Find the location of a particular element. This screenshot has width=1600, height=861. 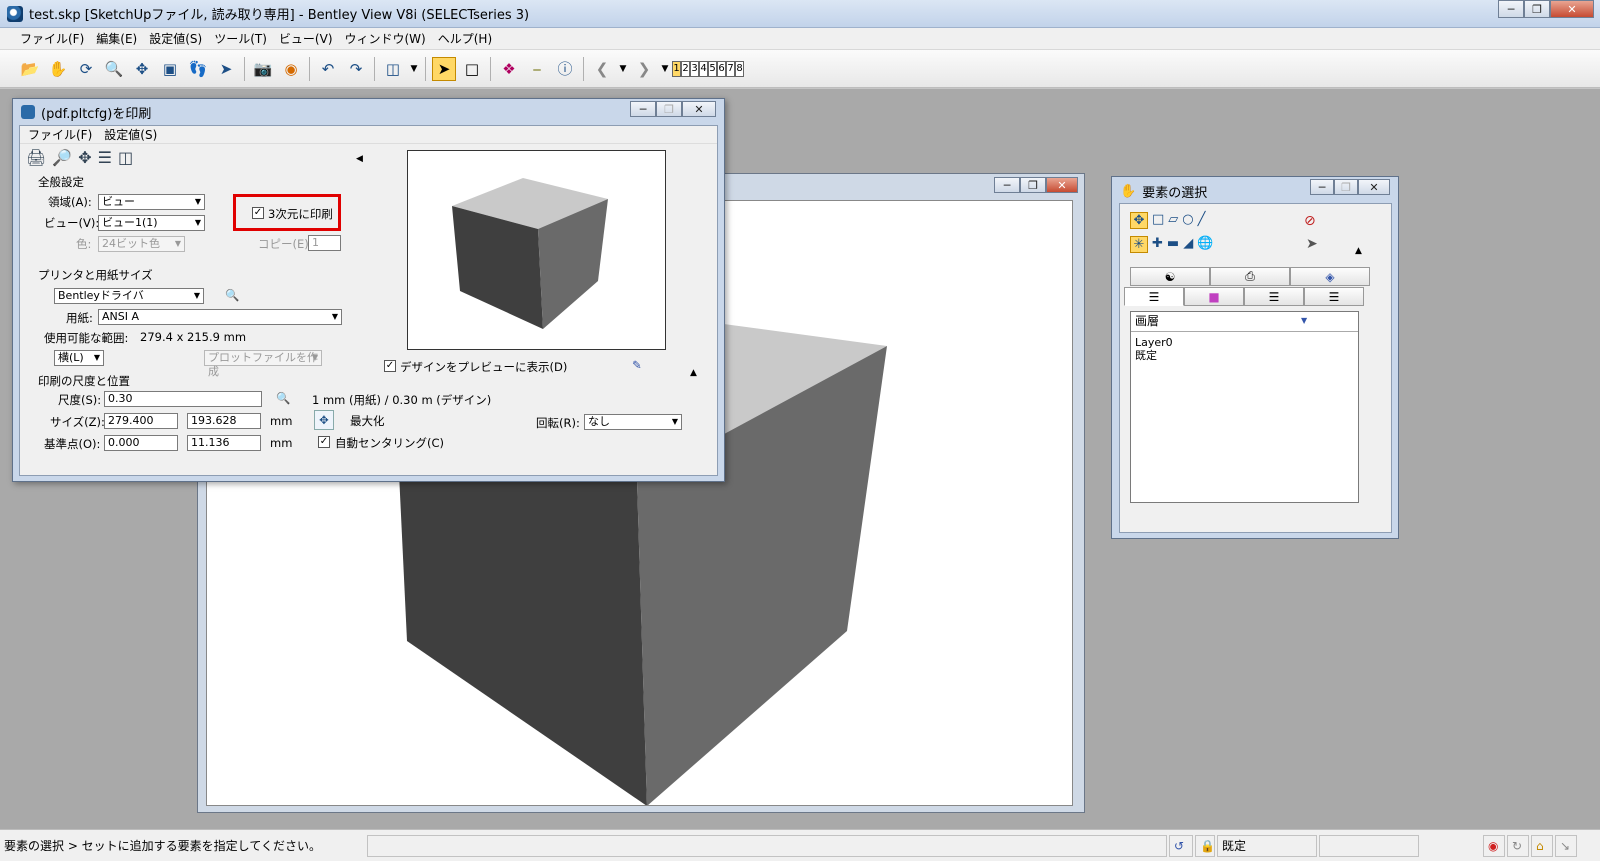

forward-dropdown-icon: ▼ is located at coordinates (665, 69).